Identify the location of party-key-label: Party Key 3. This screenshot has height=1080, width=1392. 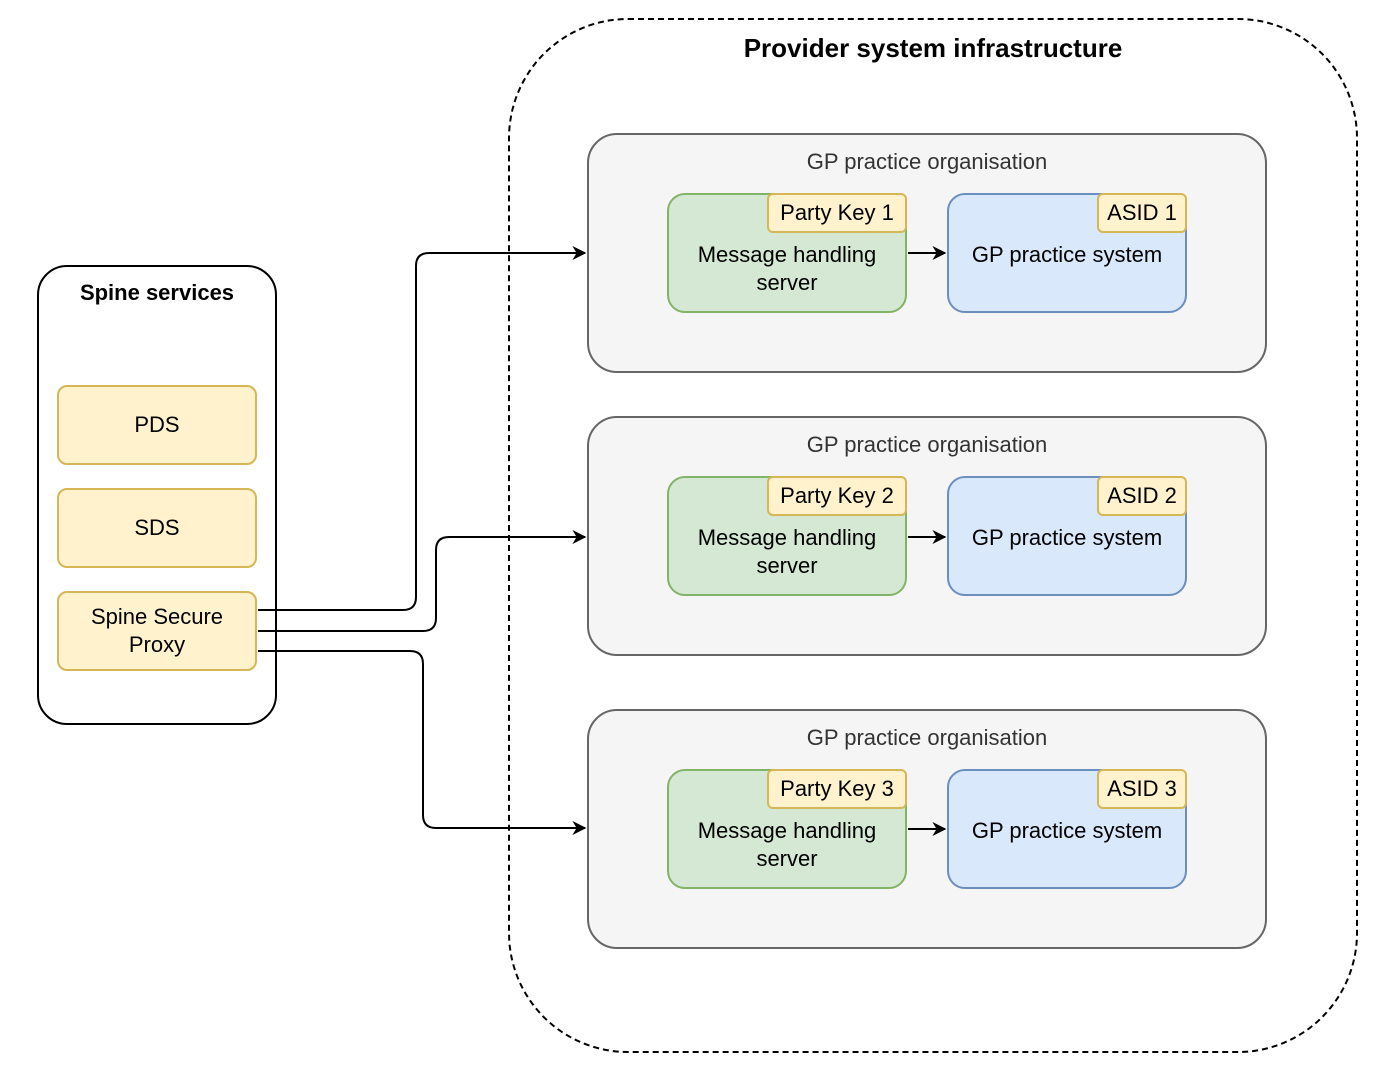
(837, 788).